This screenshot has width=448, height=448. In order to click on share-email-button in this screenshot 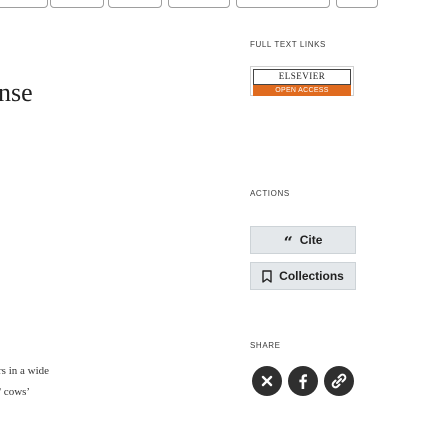, I will do `click(267, 381)`.